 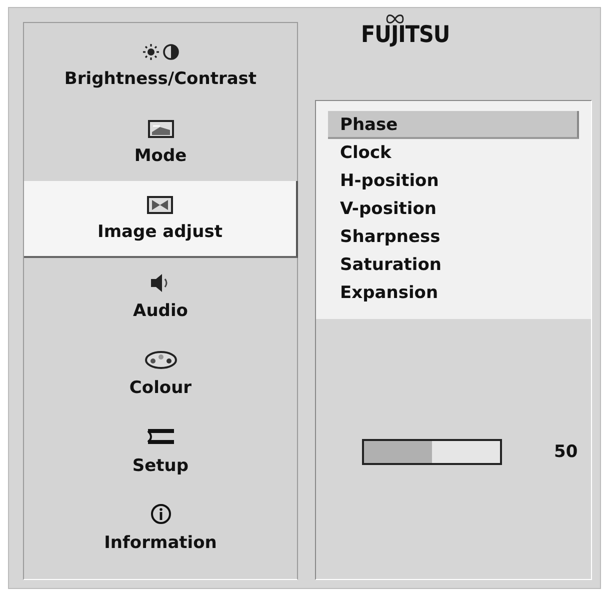 I want to click on menu-item: Colour, so click(x=160, y=373).